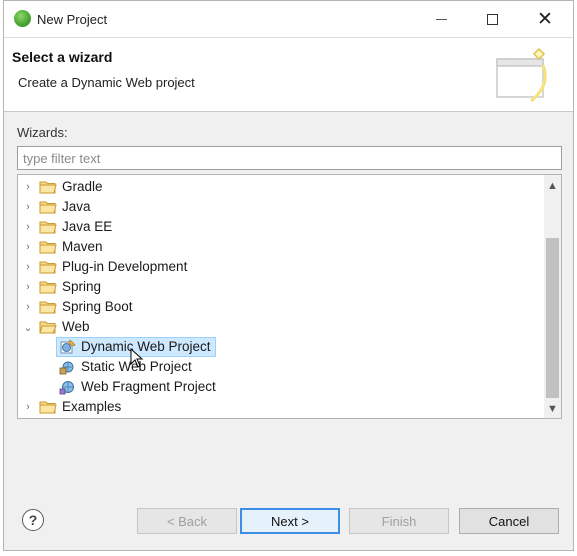 This screenshot has width=577, height=556. I want to click on finish-button: Finish, so click(399, 521).